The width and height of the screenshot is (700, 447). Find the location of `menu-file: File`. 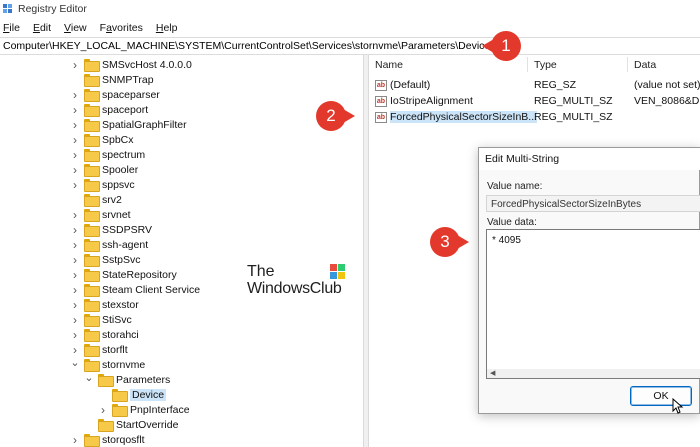

menu-file: File is located at coordinates (11, 28).